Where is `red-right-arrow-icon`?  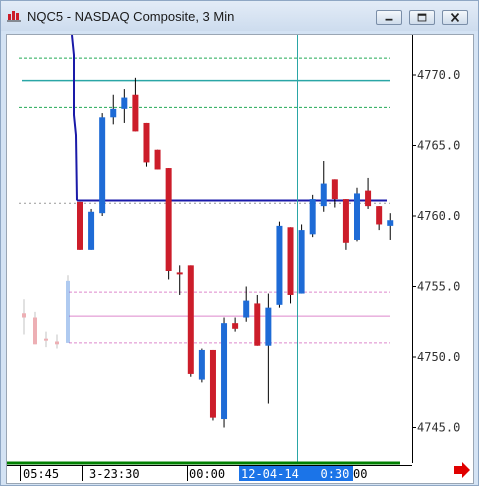
red-right-arrow-icon is located at coordinates (462, 470).